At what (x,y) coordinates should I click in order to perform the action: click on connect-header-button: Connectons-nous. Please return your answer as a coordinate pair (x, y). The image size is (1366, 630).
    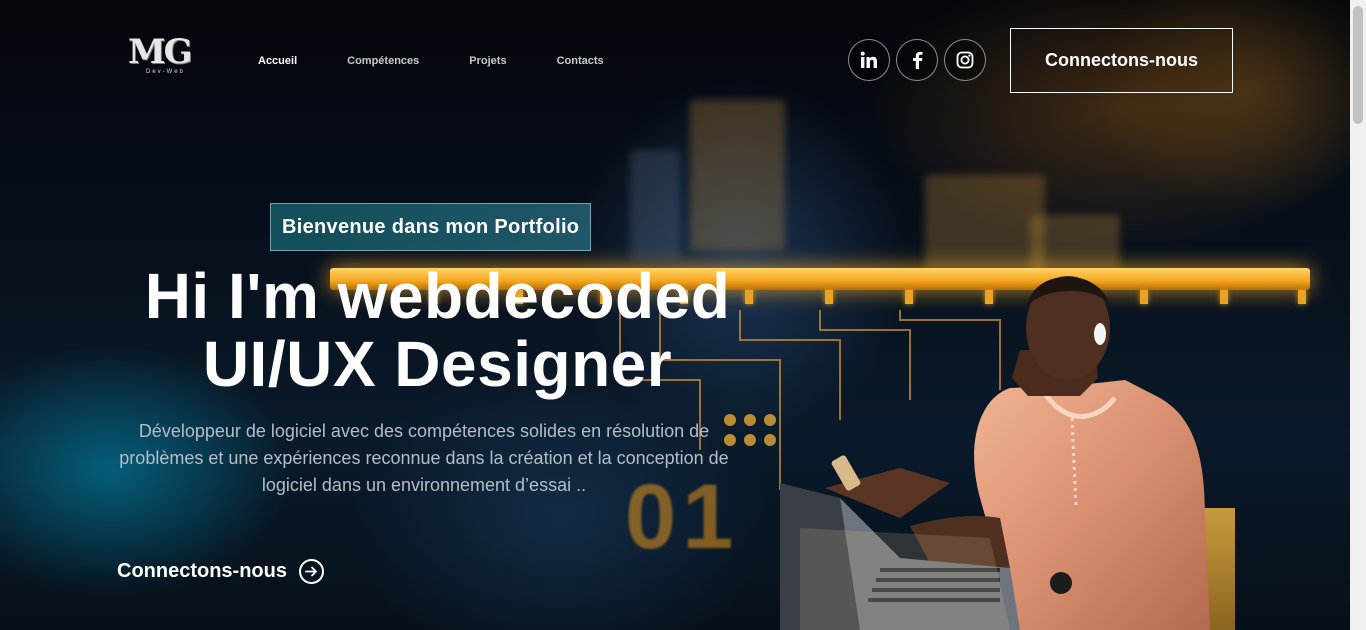
    Looking at the image, I should click on (1121, 60).